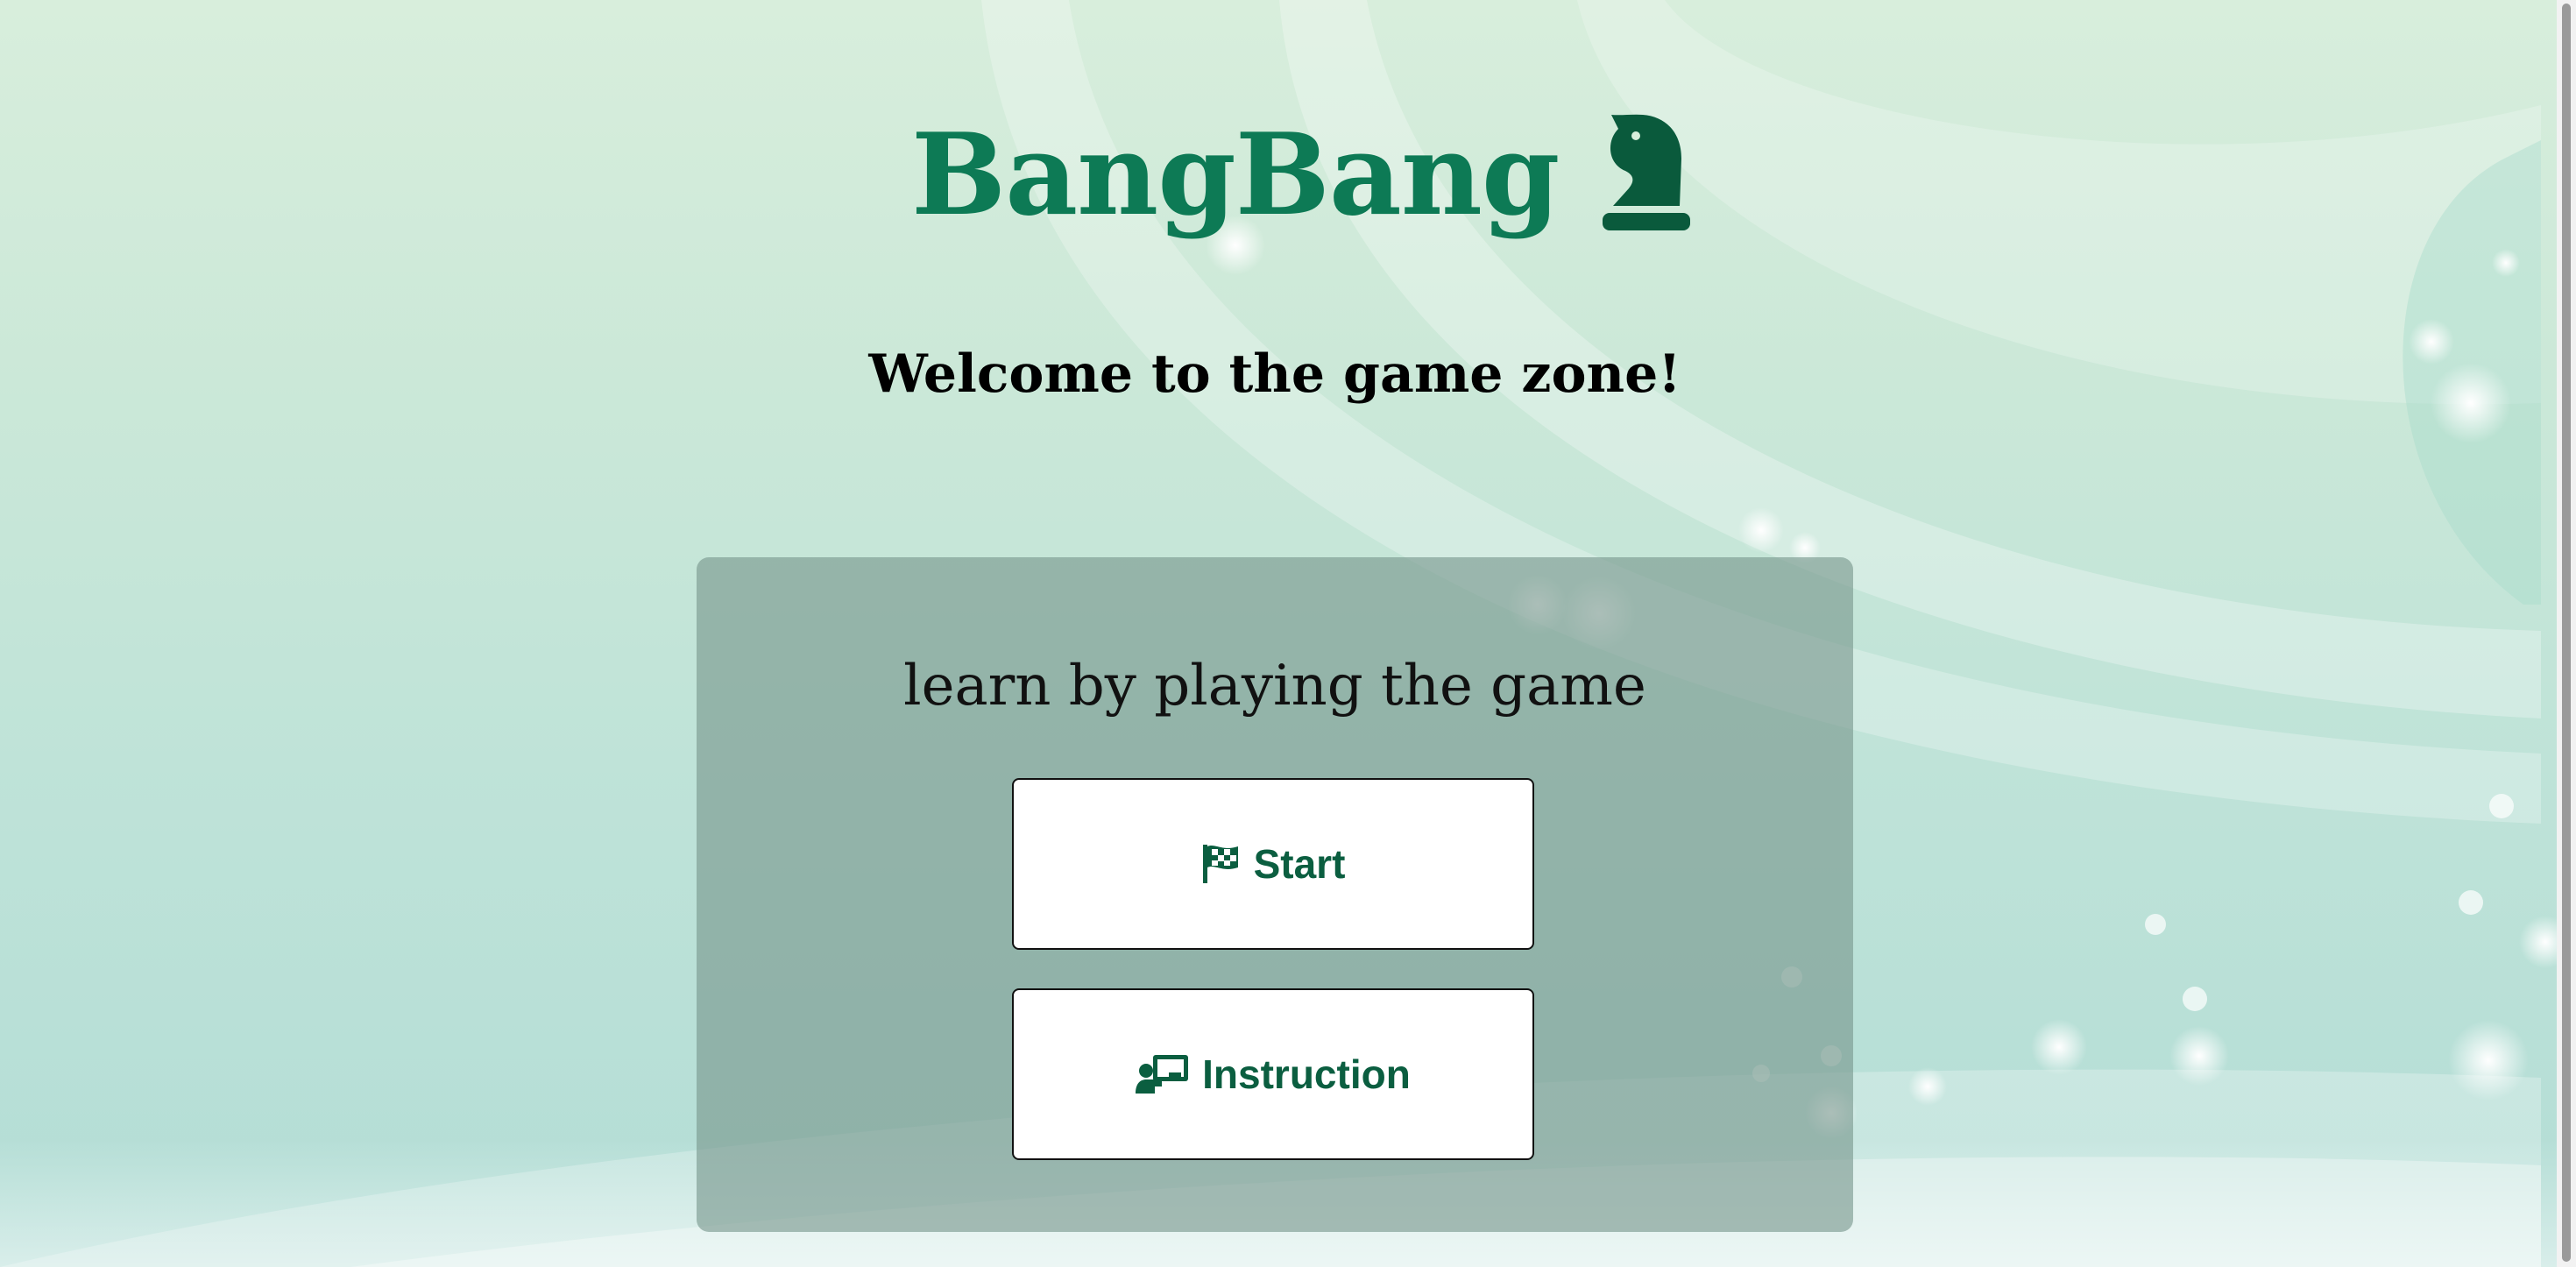  I want to click on instruction-button: Instruction, so click(1273, 1074).